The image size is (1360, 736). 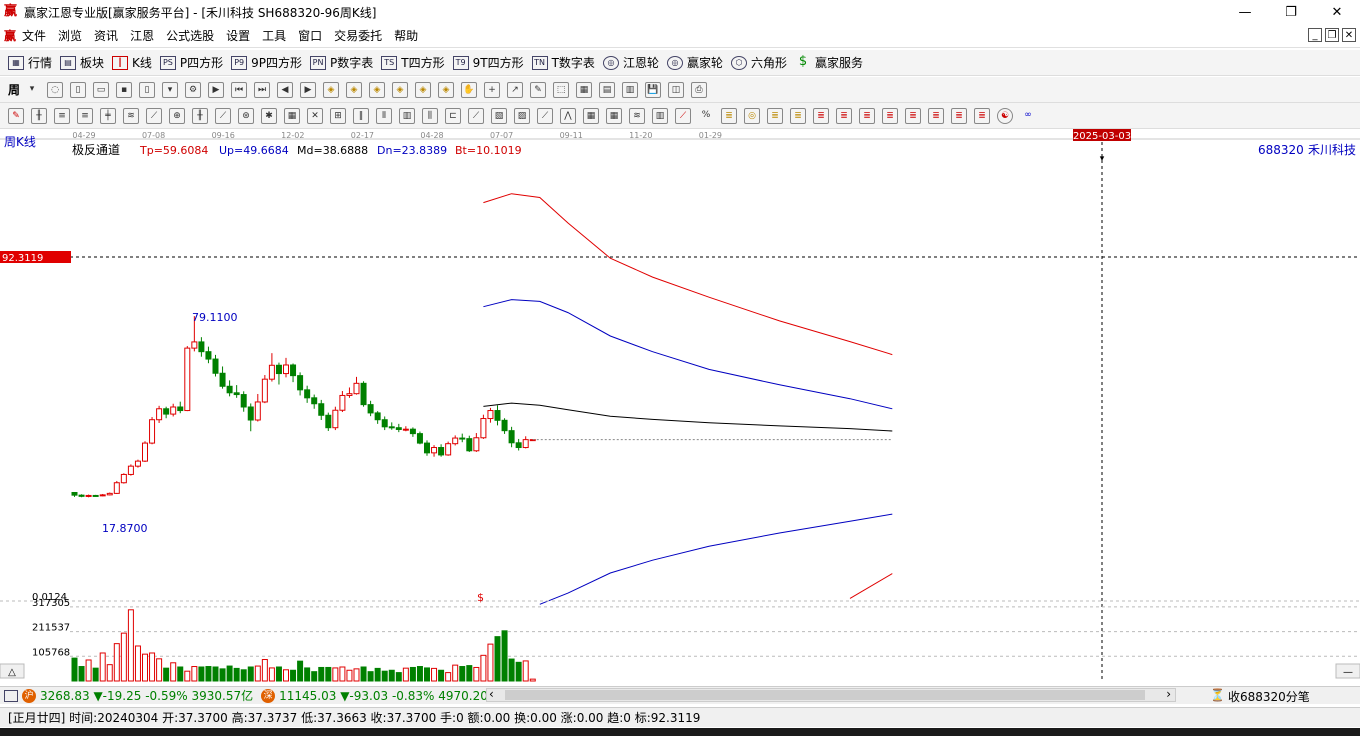 I want to click on tool-icon: ◌, so click(x=55, y=89).